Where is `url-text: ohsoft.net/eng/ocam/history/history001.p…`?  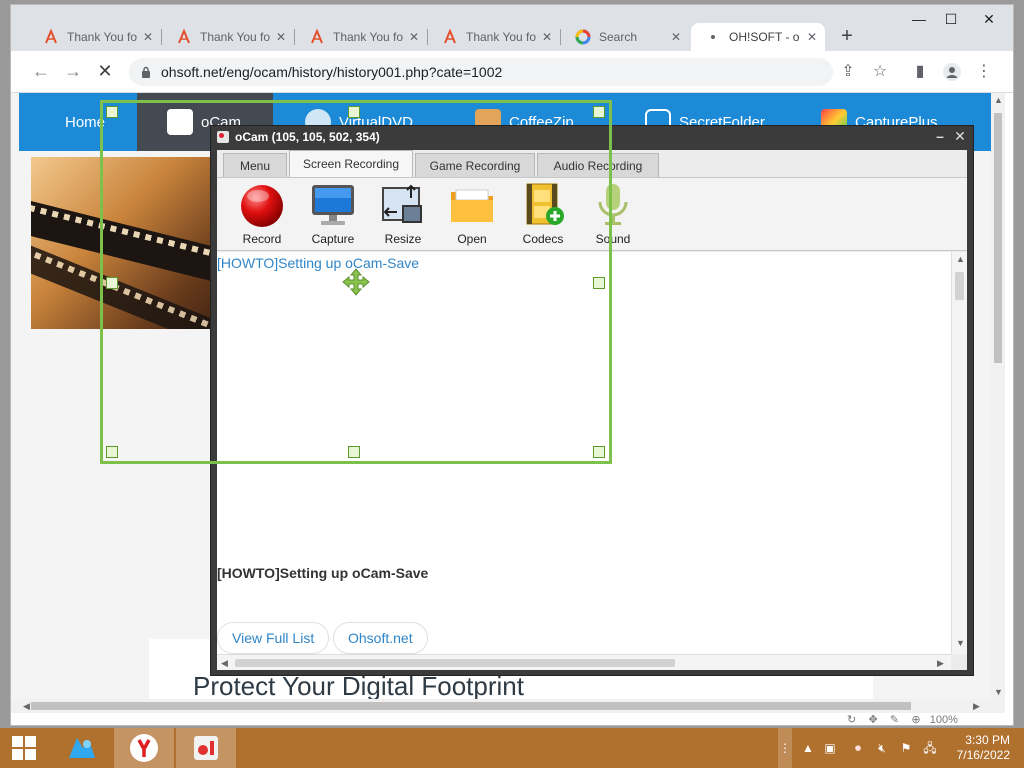 url-text: ohsoft.net/eng/ocam/history/history001.p… is located at coordinates (332, 72).